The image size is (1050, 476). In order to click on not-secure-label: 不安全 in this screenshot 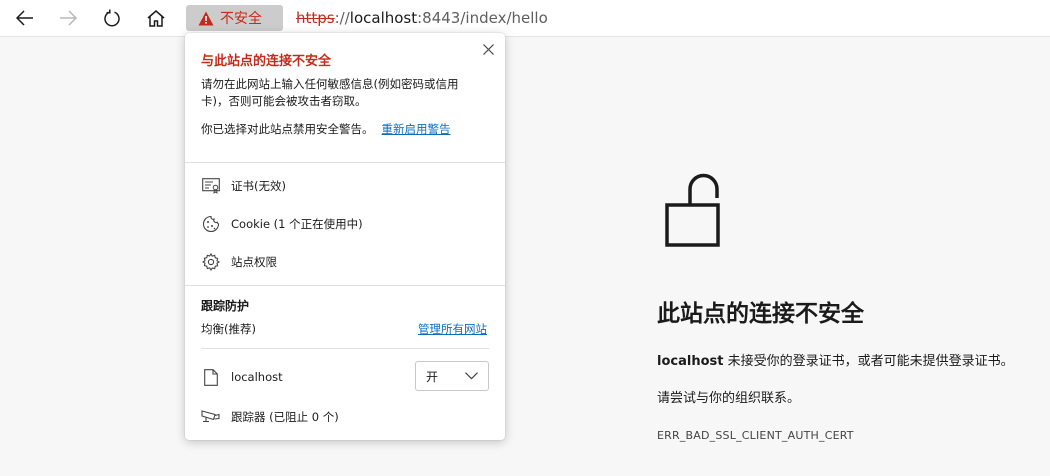, I will do `click(241, 19)`.